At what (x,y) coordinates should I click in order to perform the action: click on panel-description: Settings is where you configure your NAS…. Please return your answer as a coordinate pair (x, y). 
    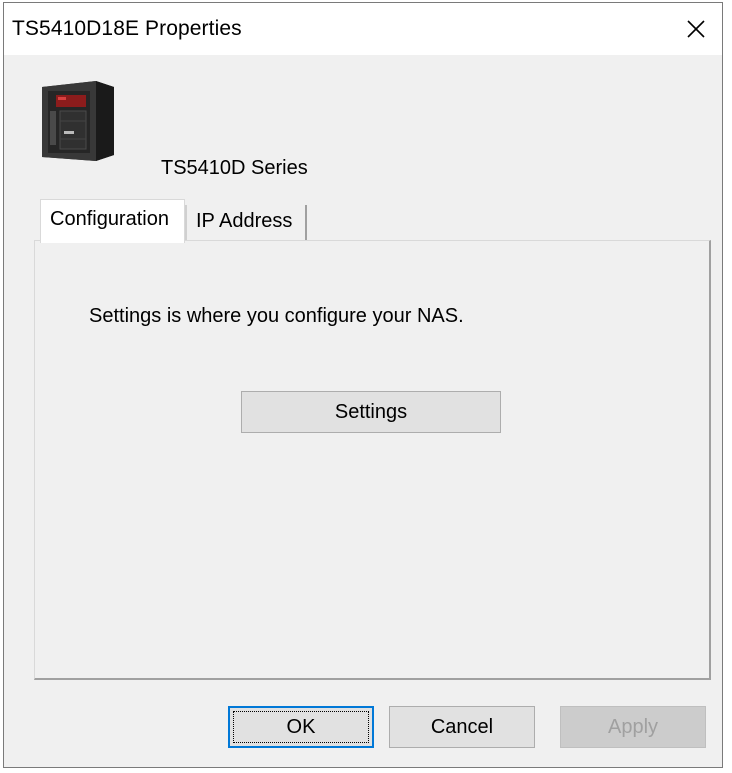
    Looking at the image, I should click on (276, 316).